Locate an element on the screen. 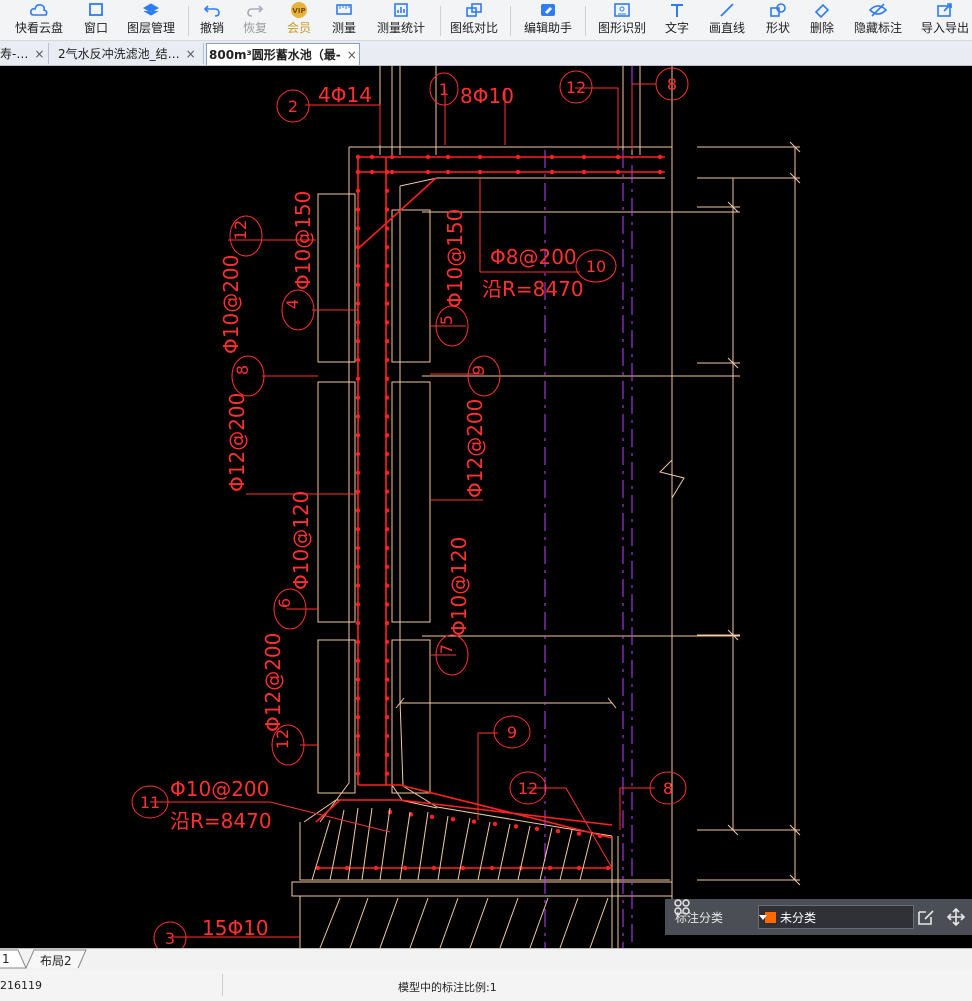 The height and width of the screenshot is (1001, 972). measure-stats-icon is located at coordinates (401, 10).